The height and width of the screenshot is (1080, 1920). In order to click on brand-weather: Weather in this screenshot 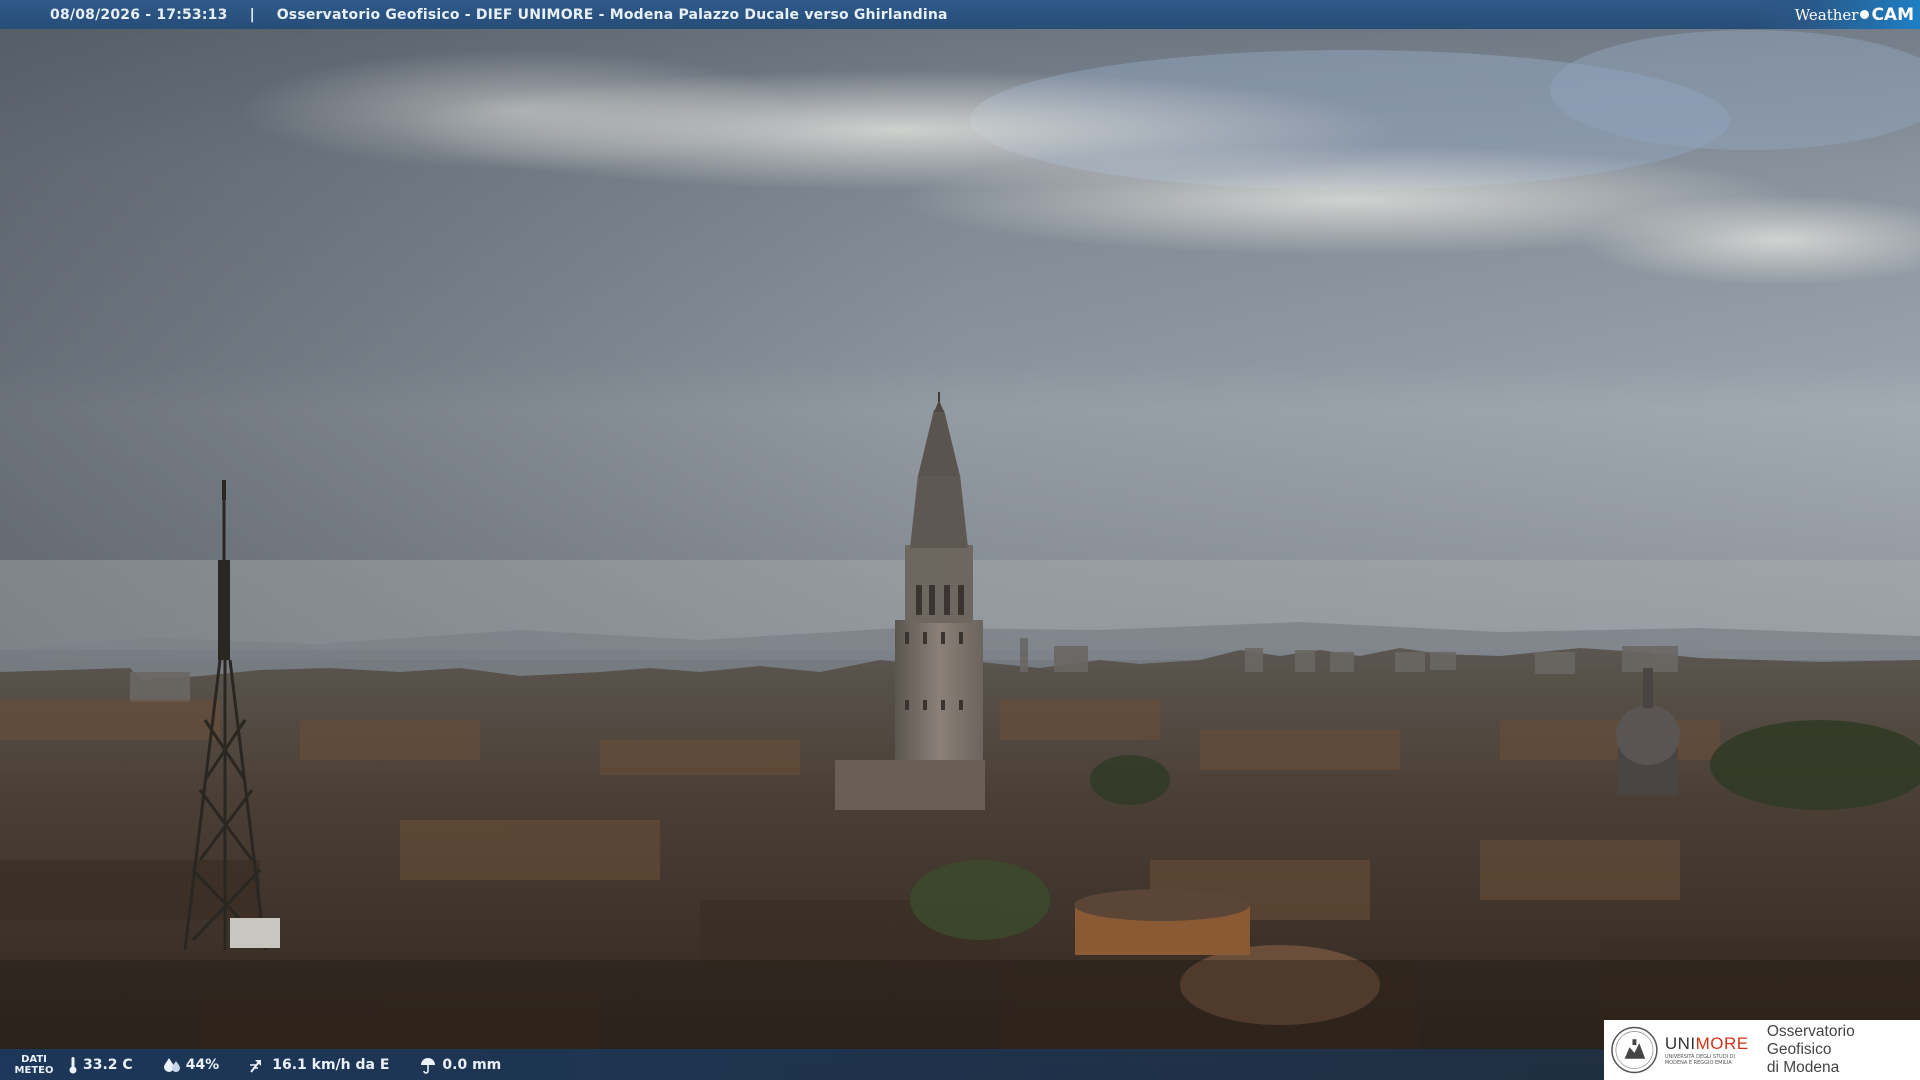, I will do `click(1826, 14)`.